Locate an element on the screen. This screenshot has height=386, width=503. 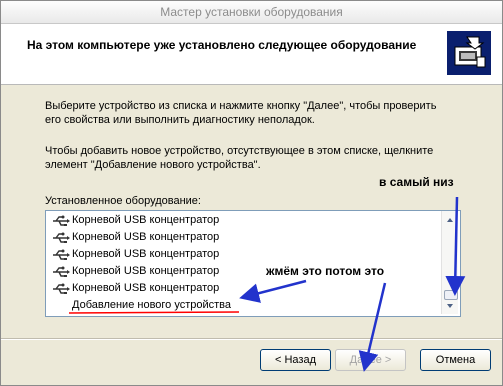
next-button-arrow is located at coordinates (372, 327).